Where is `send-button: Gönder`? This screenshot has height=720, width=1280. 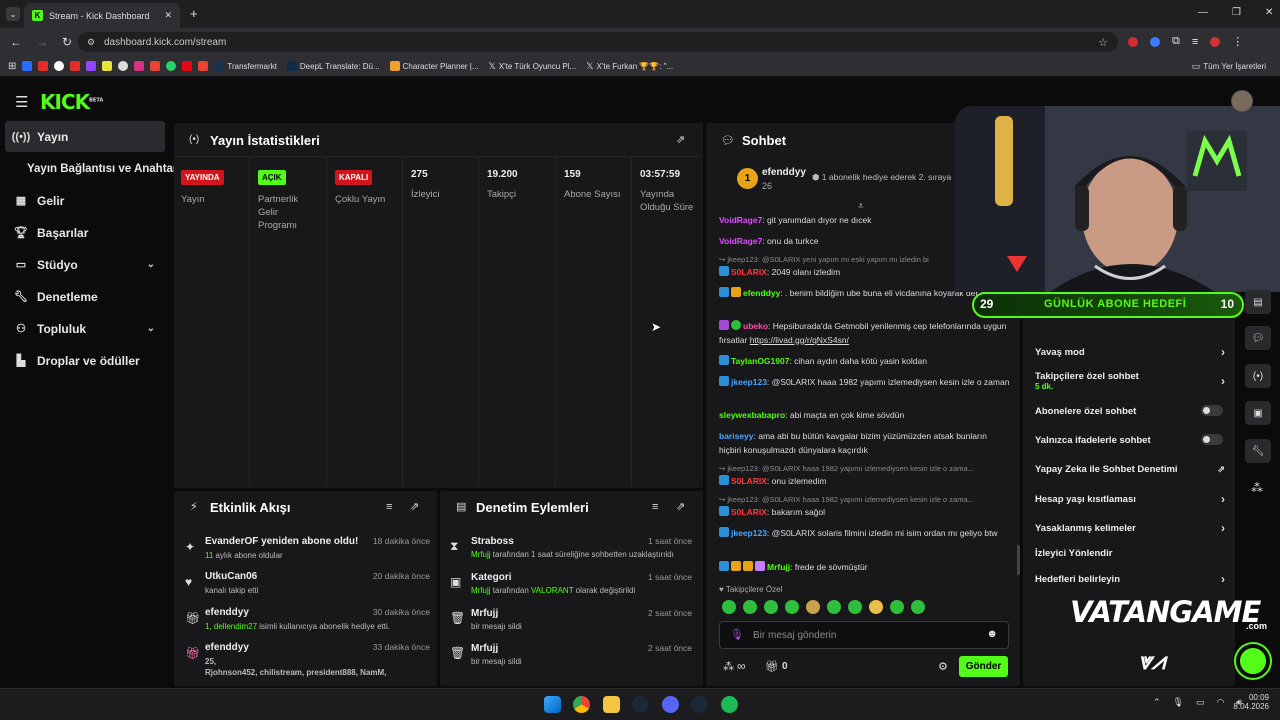
send-button: Gönder is located at coordinates (983, 666).